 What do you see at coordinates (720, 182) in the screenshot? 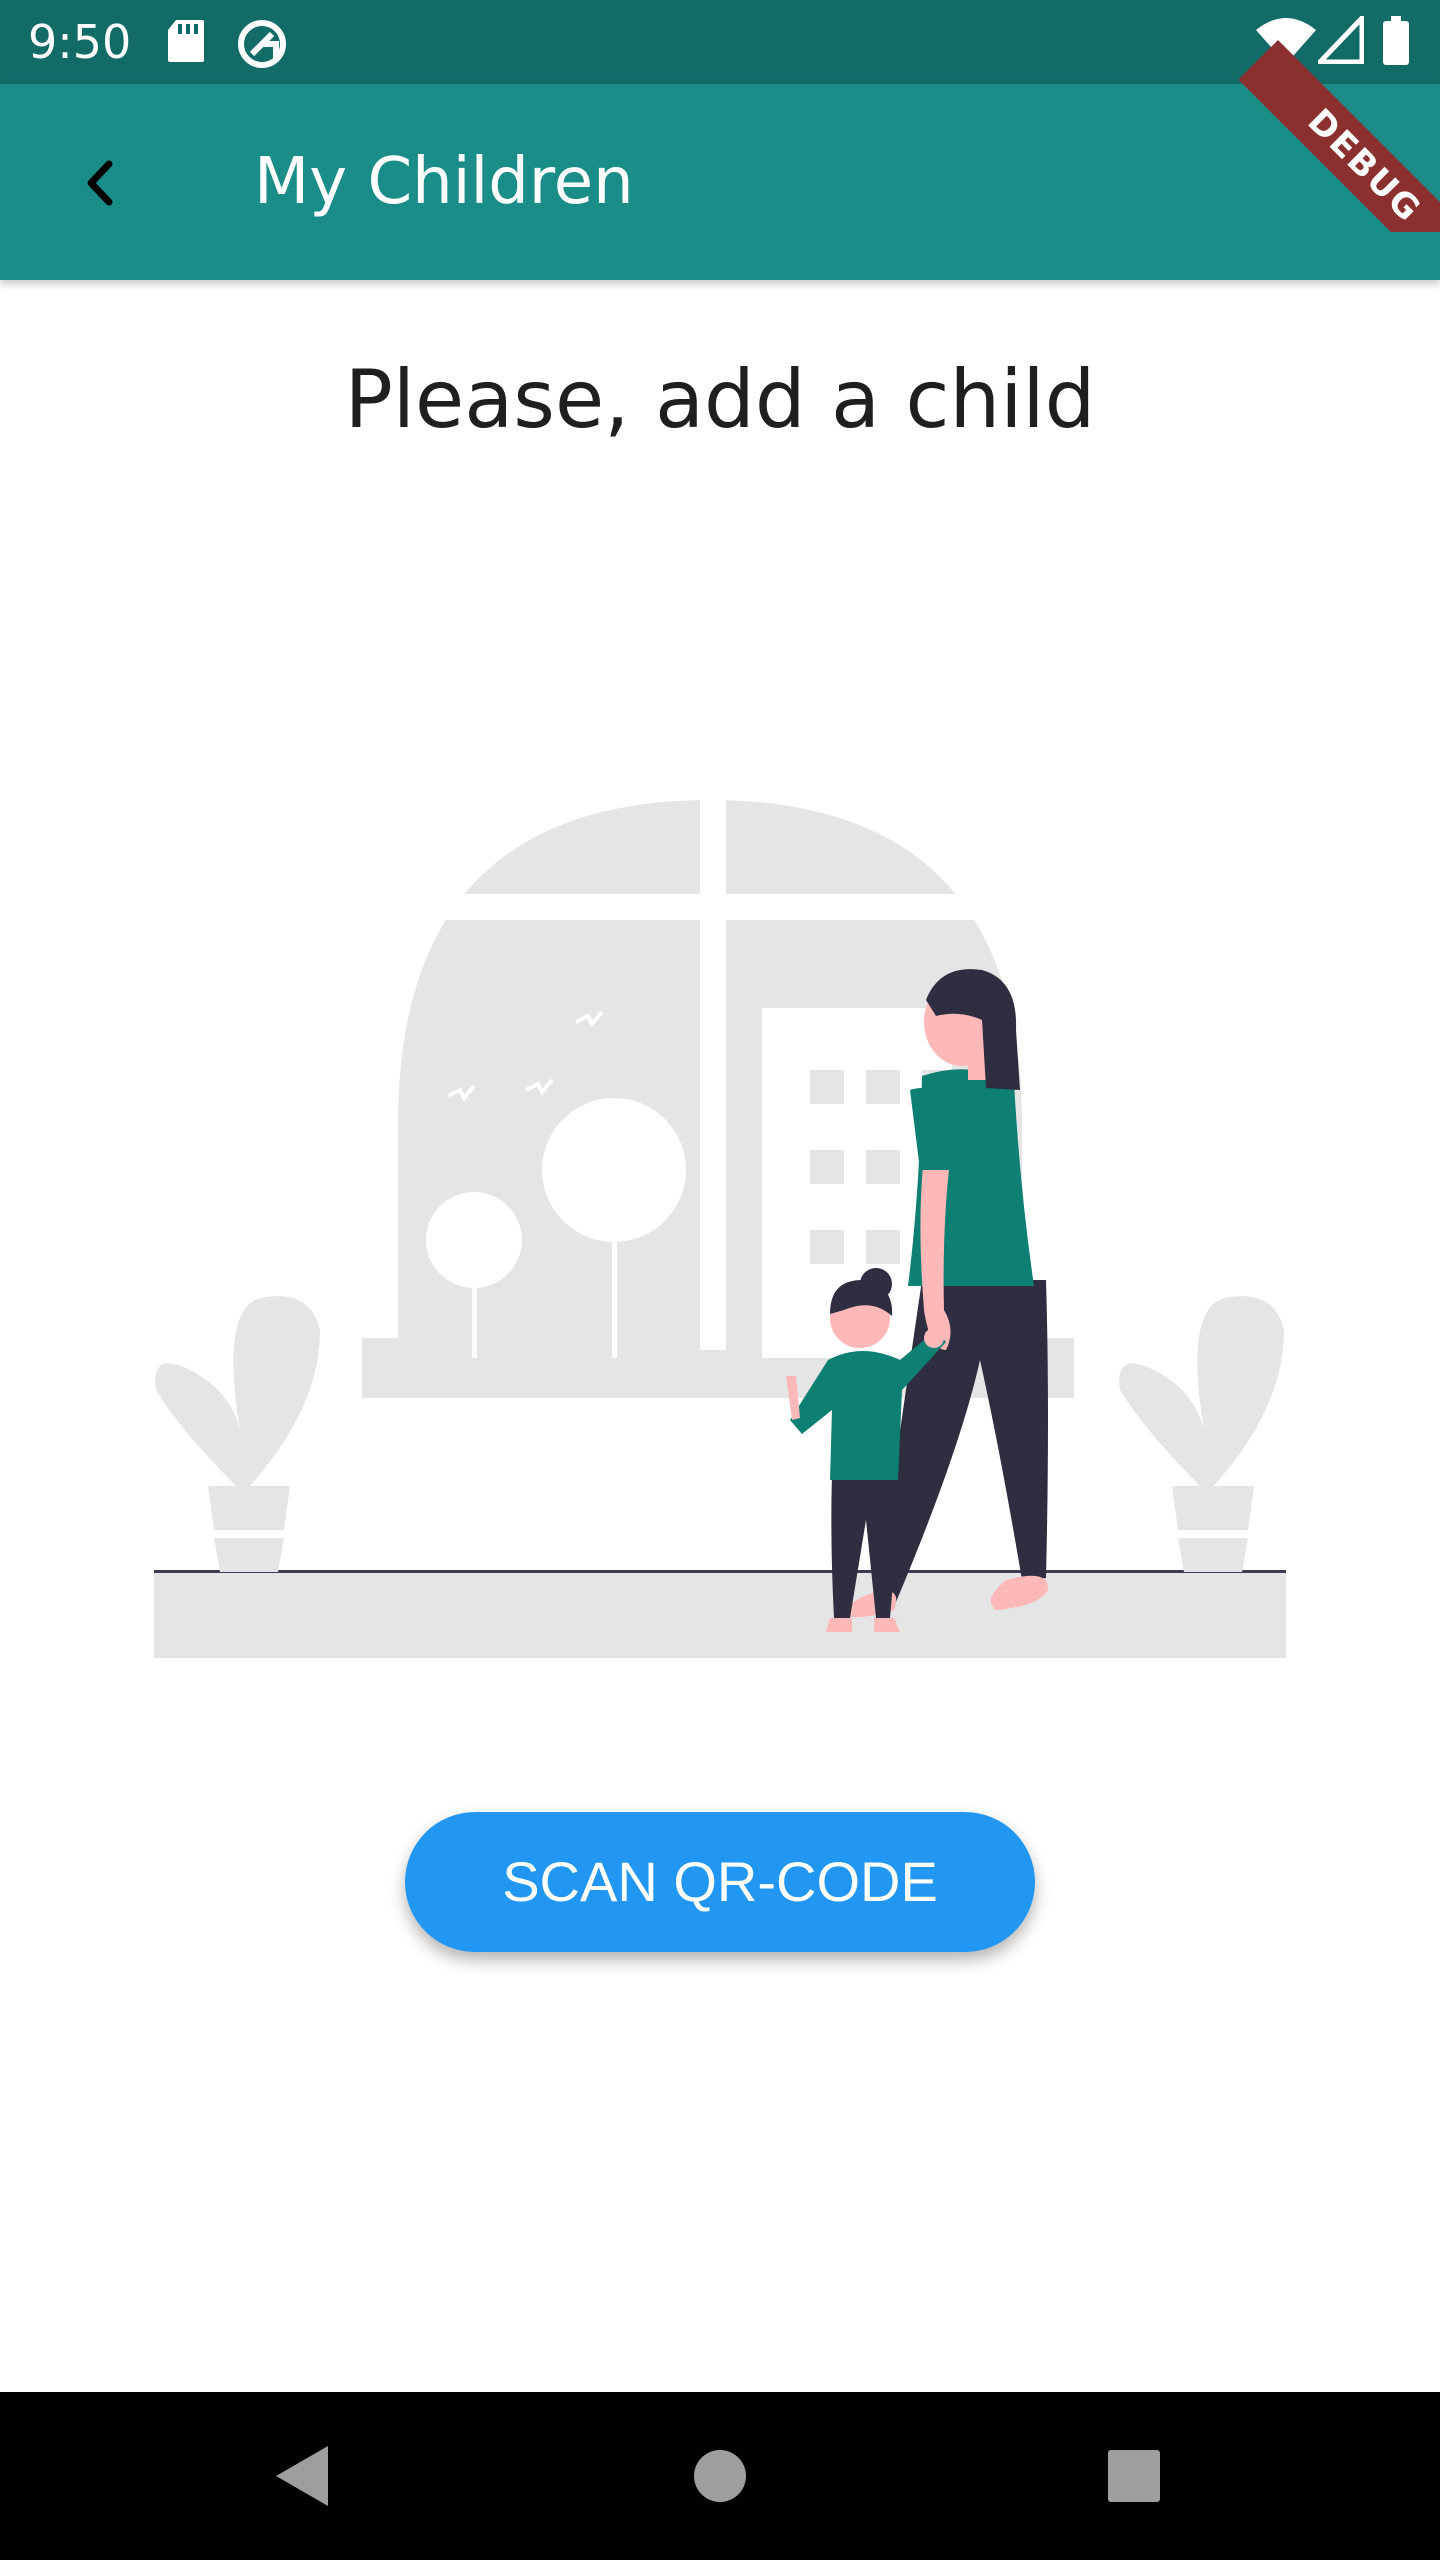
I see `app-bar: My Children` at bounding box center [720, 182].